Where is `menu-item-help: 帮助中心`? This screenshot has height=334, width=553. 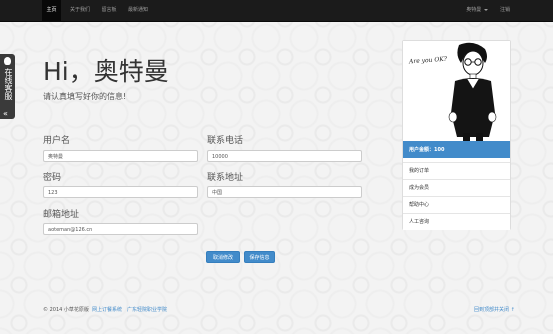 menu-item-help: 帮助中心 is located at coordinates (456, 204).